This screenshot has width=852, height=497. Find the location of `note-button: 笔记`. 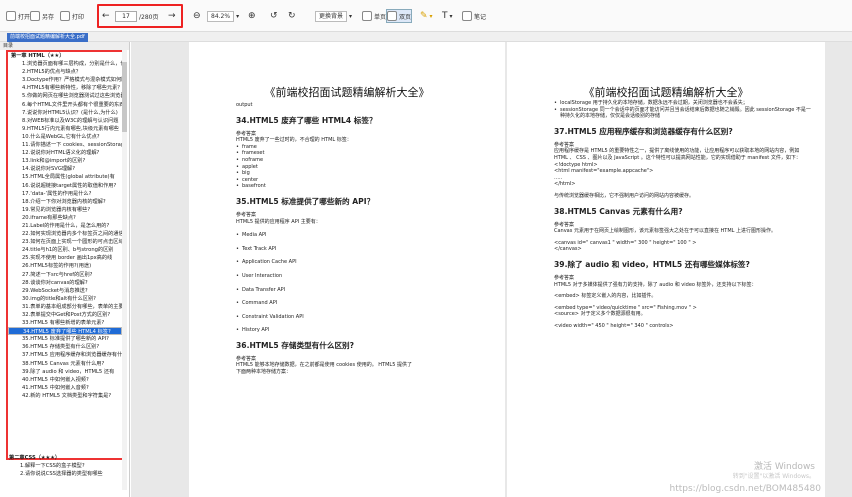

note-button: 笔记 is located at coordinates (474, 16).